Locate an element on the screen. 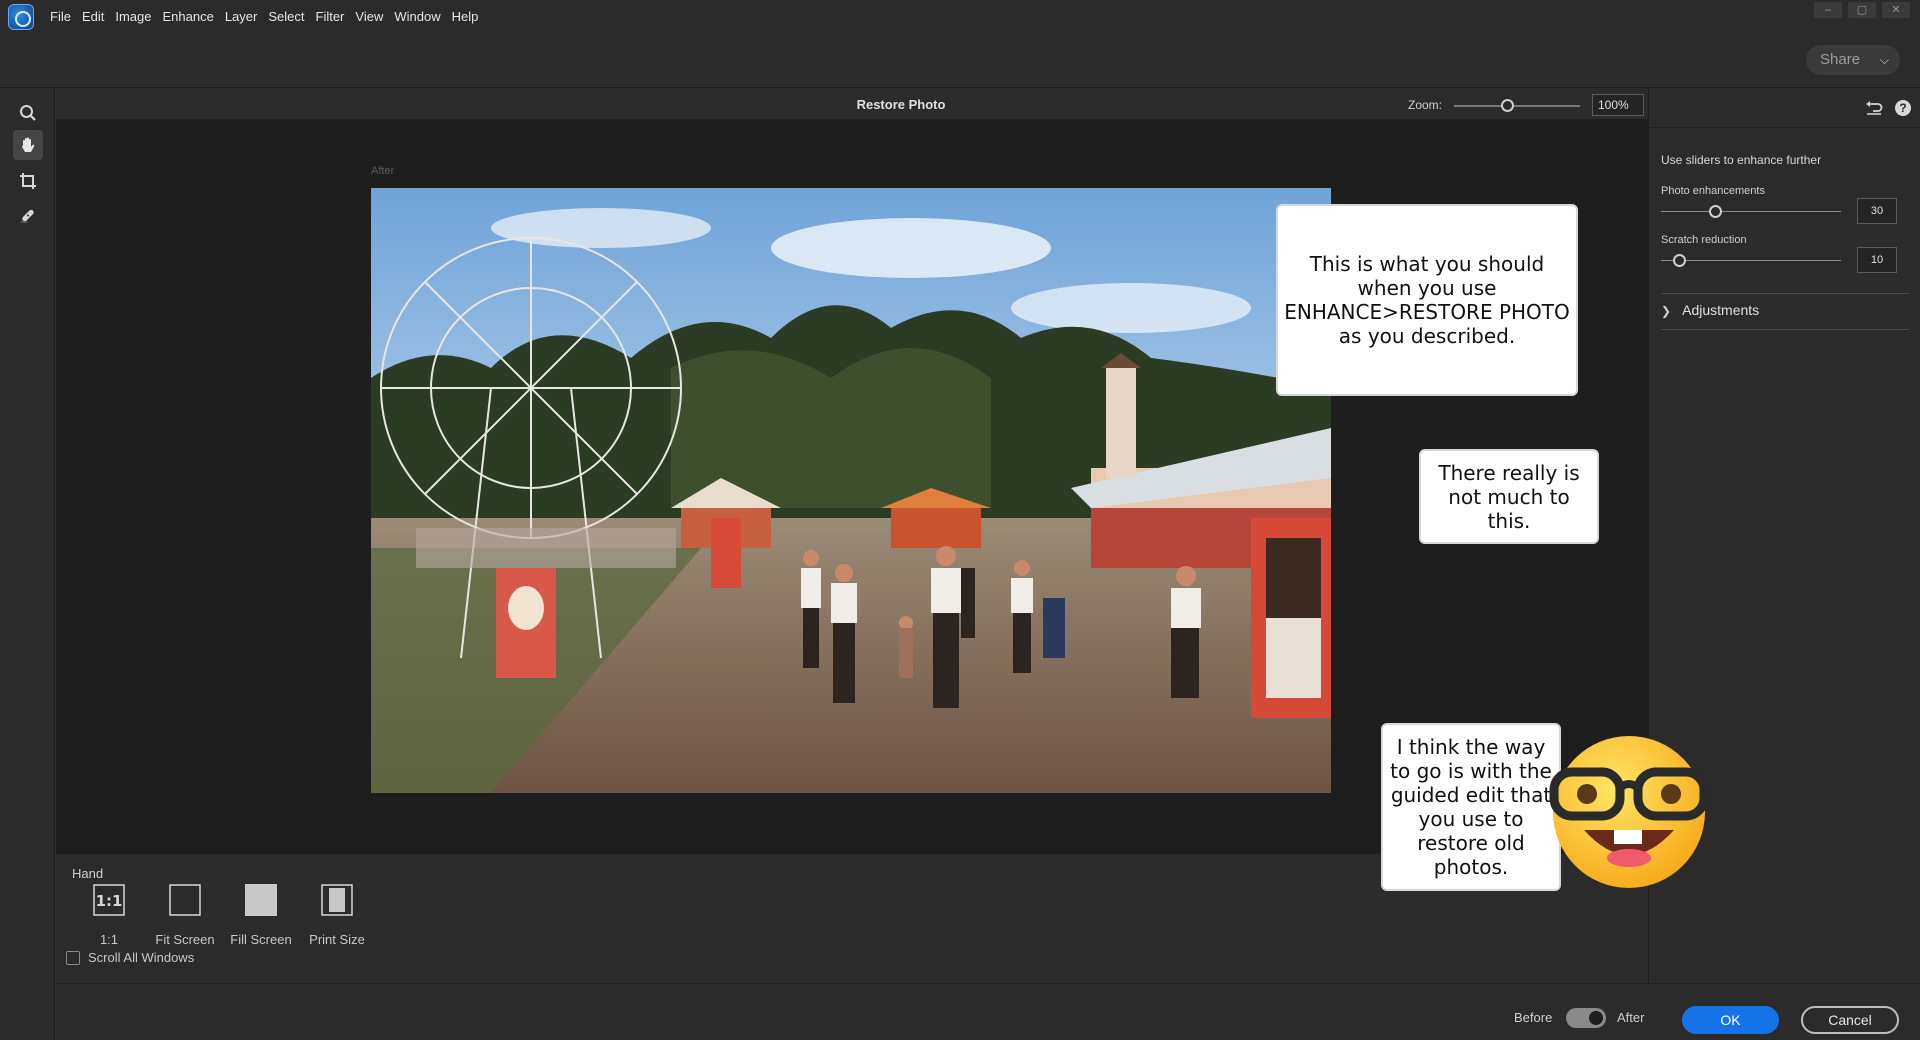 Image resolution: width=1920 pixels, height=1040 pixels. healing-brush-icon is located at coordinates (27, 216).